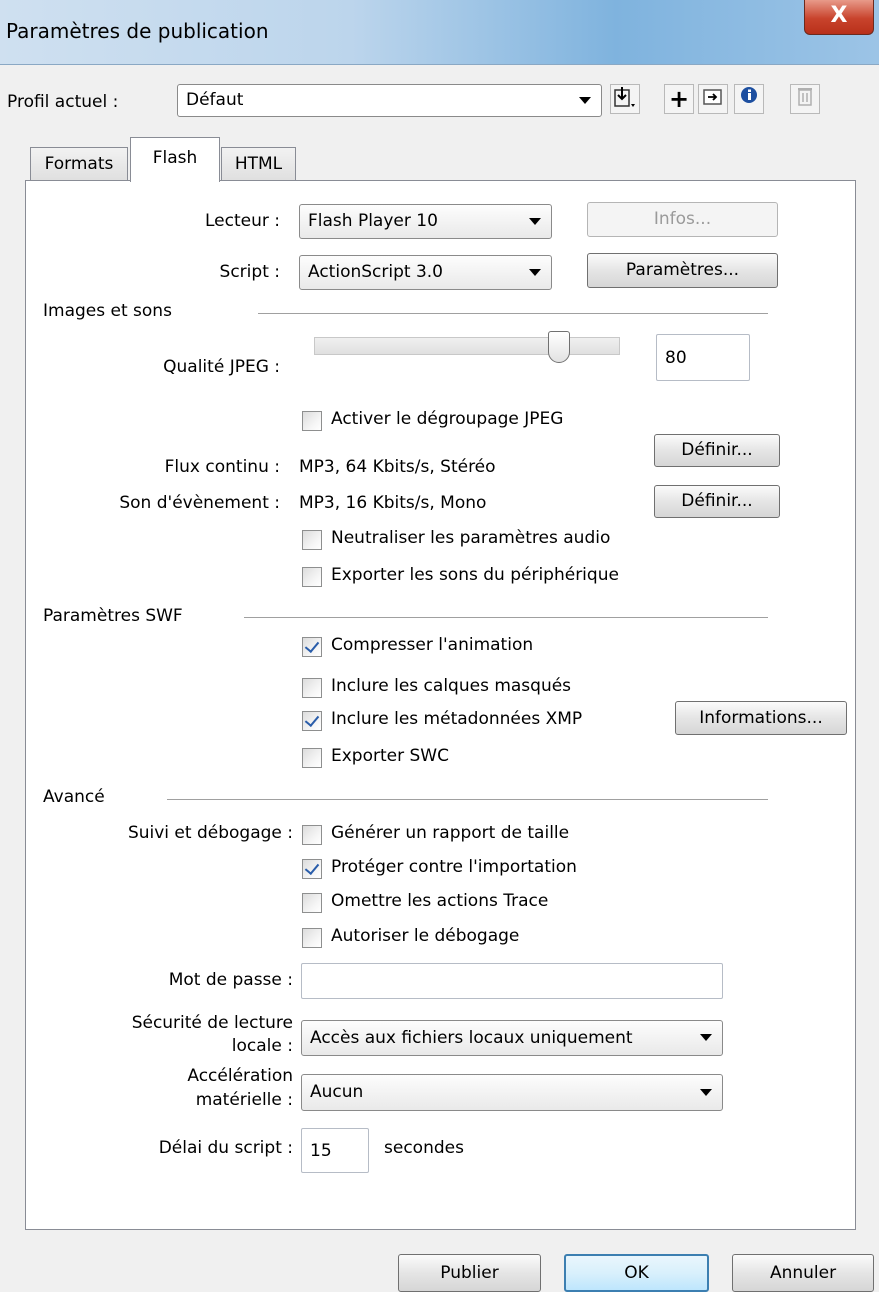 This screenshot has width=879, height=1292. Describe the element at coordinates (312, 903) in the screenshot. I see `omit-trace-checkbox` at that location.